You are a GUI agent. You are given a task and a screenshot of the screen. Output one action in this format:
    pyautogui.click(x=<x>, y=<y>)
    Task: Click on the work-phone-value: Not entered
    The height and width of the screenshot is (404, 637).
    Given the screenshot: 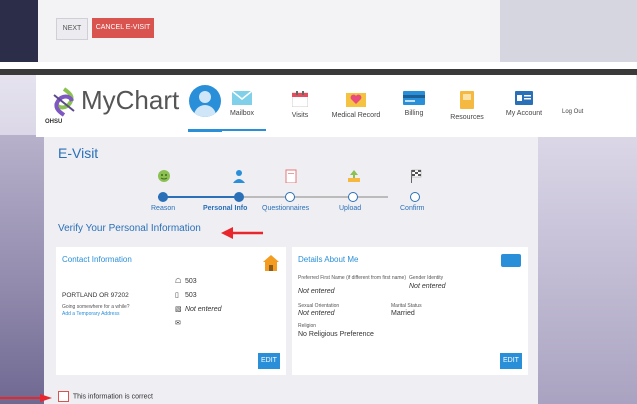 What is the action you would take?
    pyautogui.click(x=203, y=309)
    